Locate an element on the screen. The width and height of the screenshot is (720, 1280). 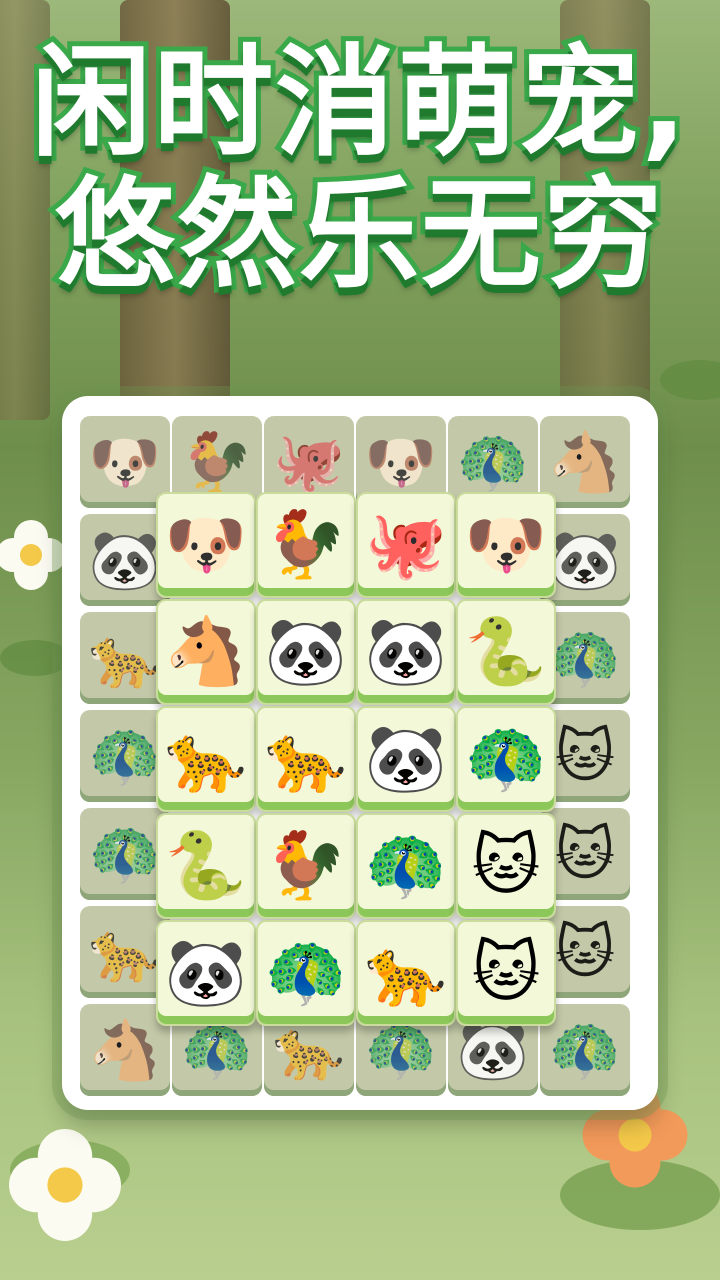
tile-octopus: 🐙 is located at coordinates (406, 545).